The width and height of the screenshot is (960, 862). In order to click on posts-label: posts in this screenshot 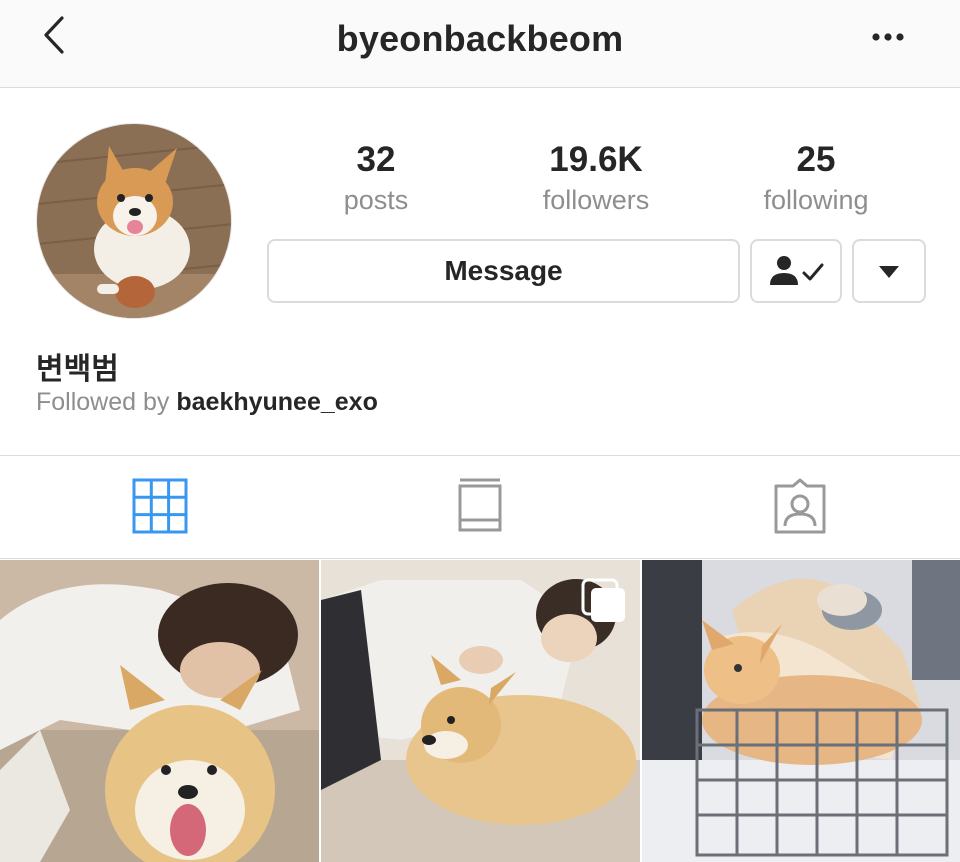, I will do `click(376, 200)`.